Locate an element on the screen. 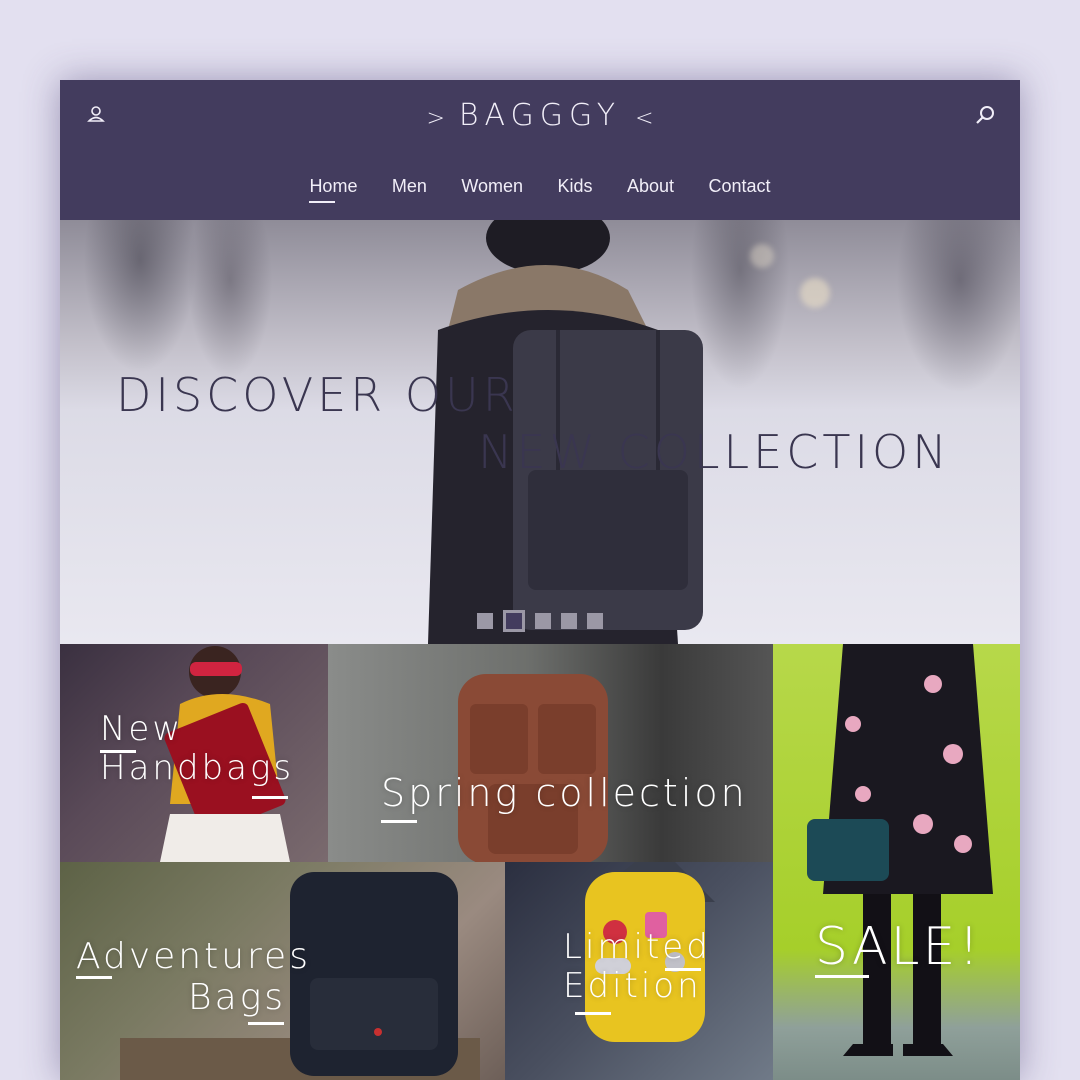  site-logo: > BAGGGY < is located at coordinates (540, 115).